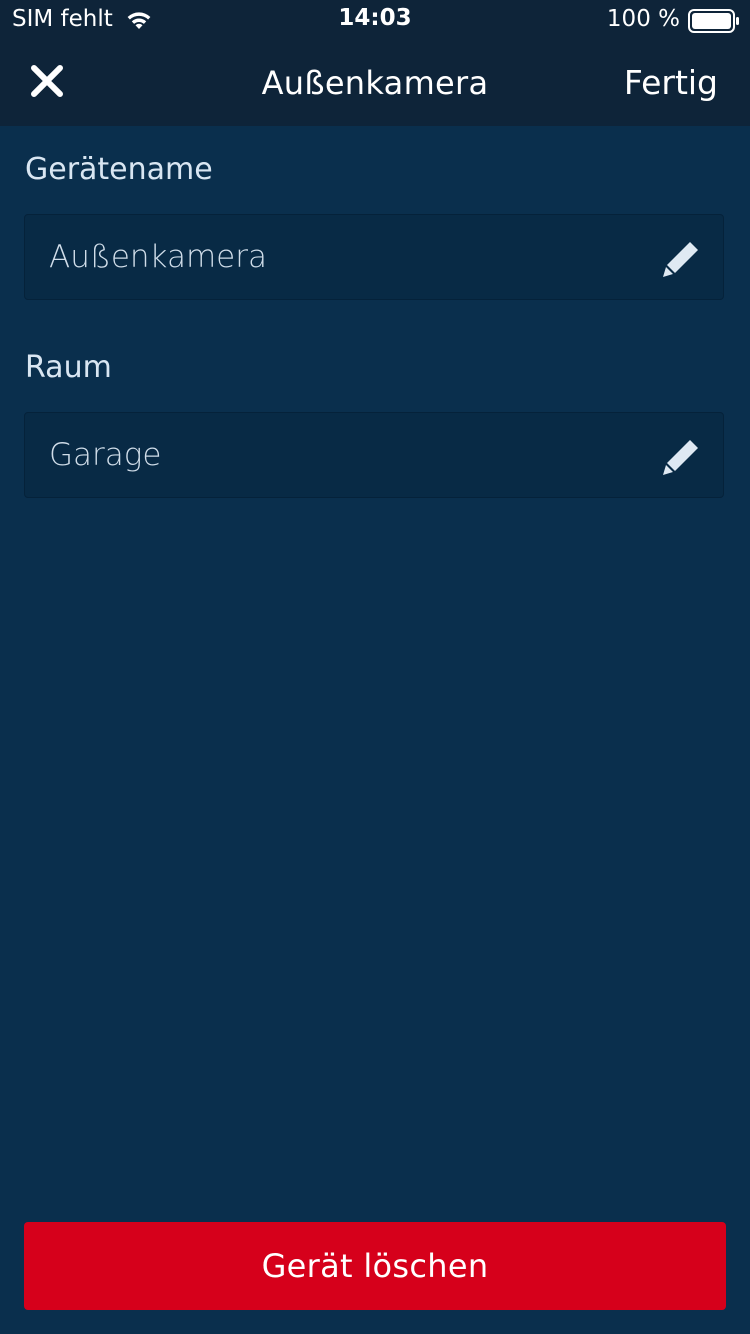  Describe the element at coordinates (375, 1266) in the screenshot. I see `delete-device-button: Gerät löschen` at that location.